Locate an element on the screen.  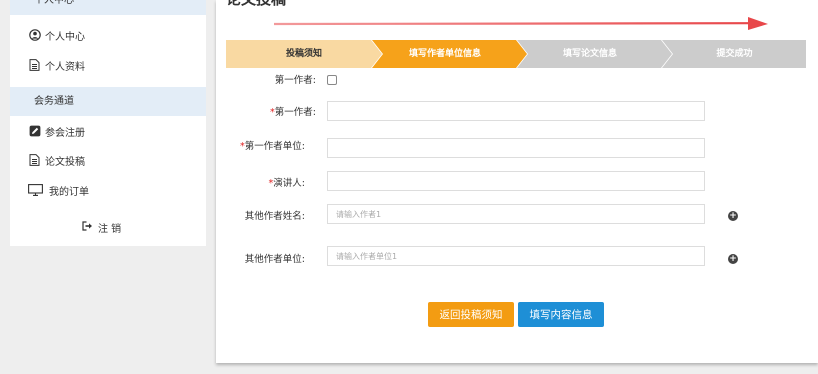
sidebar-item-label: 论文投稿 is located at coordinates (65, 162).